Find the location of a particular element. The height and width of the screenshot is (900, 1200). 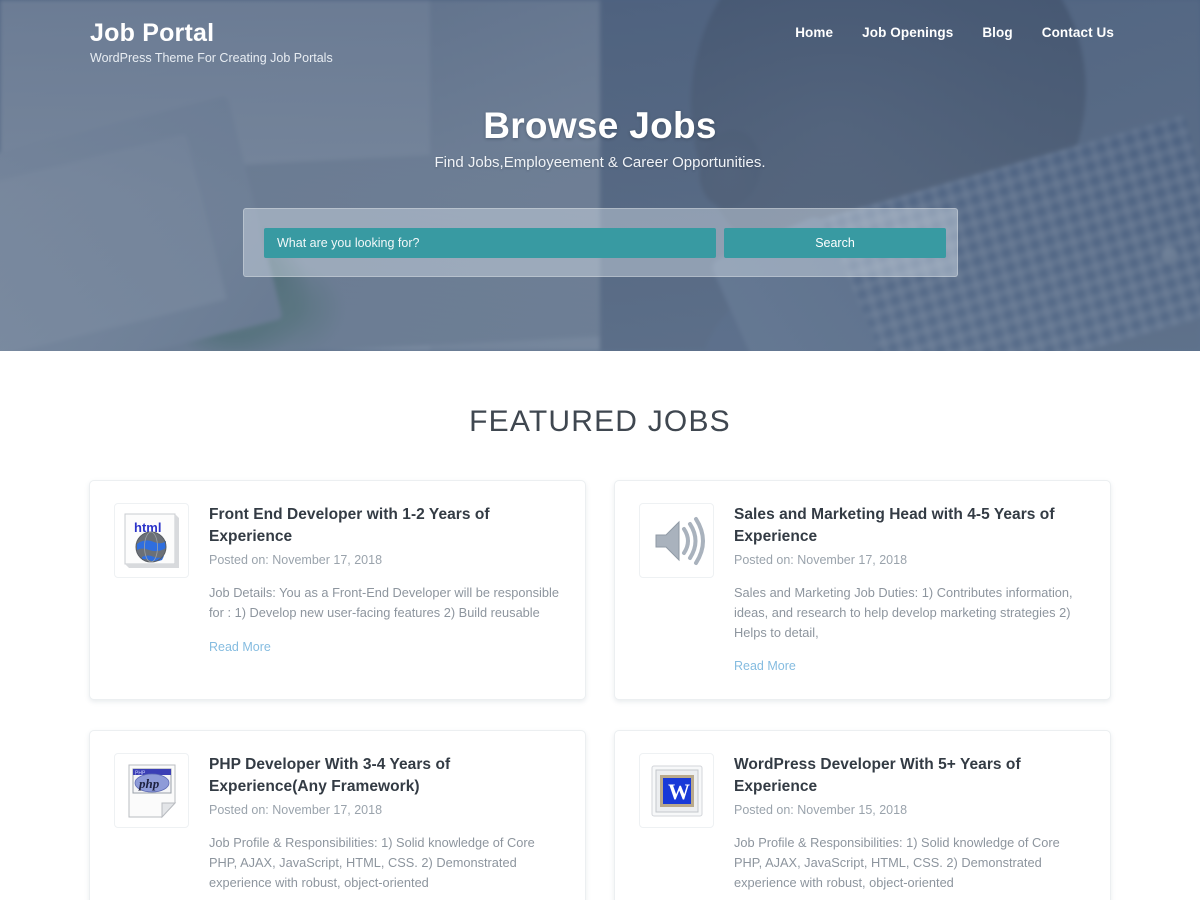

php-file-icon: PHP php is located at coordinates (151, 791).